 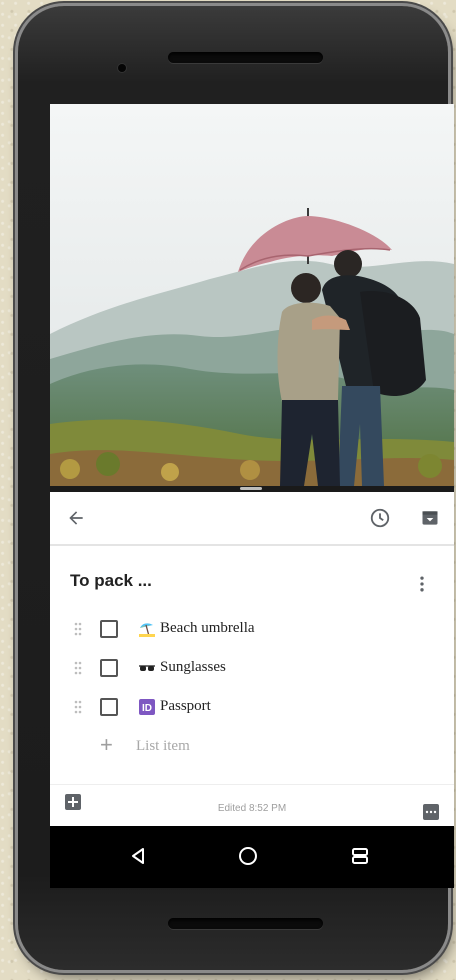 What do you see at coordinates (193, 667) in the screenshot?
I see `item-label: Sunglasses` at bounding box center [193, 667].